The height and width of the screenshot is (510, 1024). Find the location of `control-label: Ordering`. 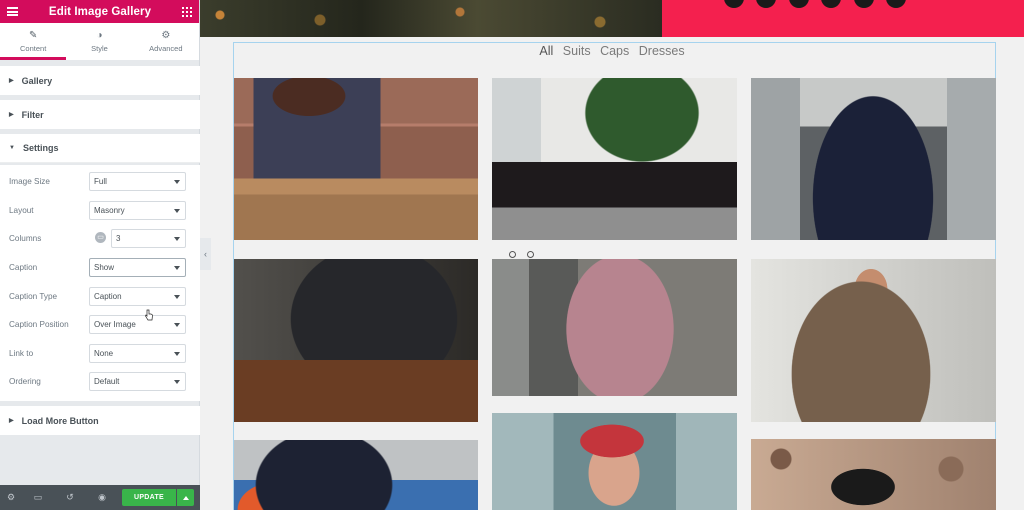

control-label: Ordering is located at coordinates (25, 381).